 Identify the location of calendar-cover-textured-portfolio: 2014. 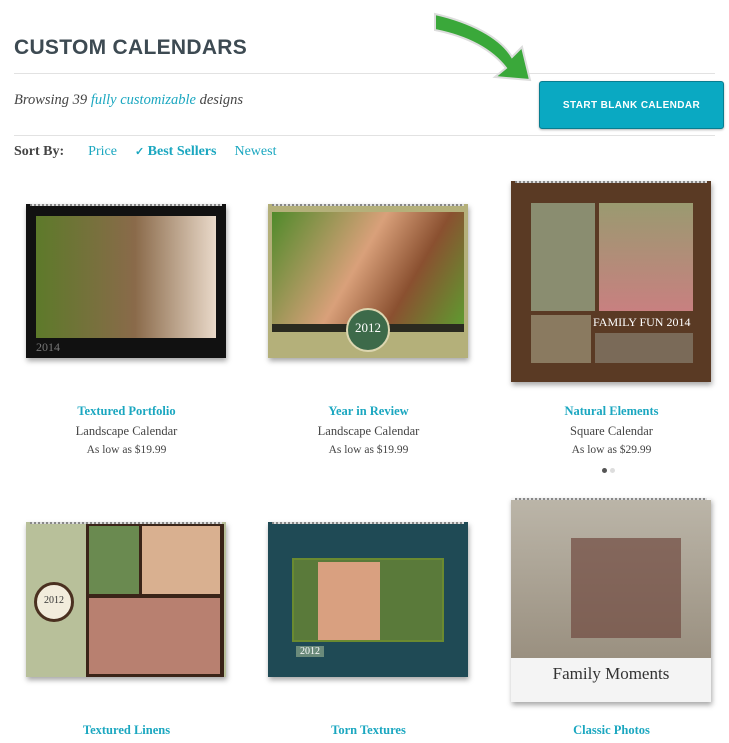
(126, 281).